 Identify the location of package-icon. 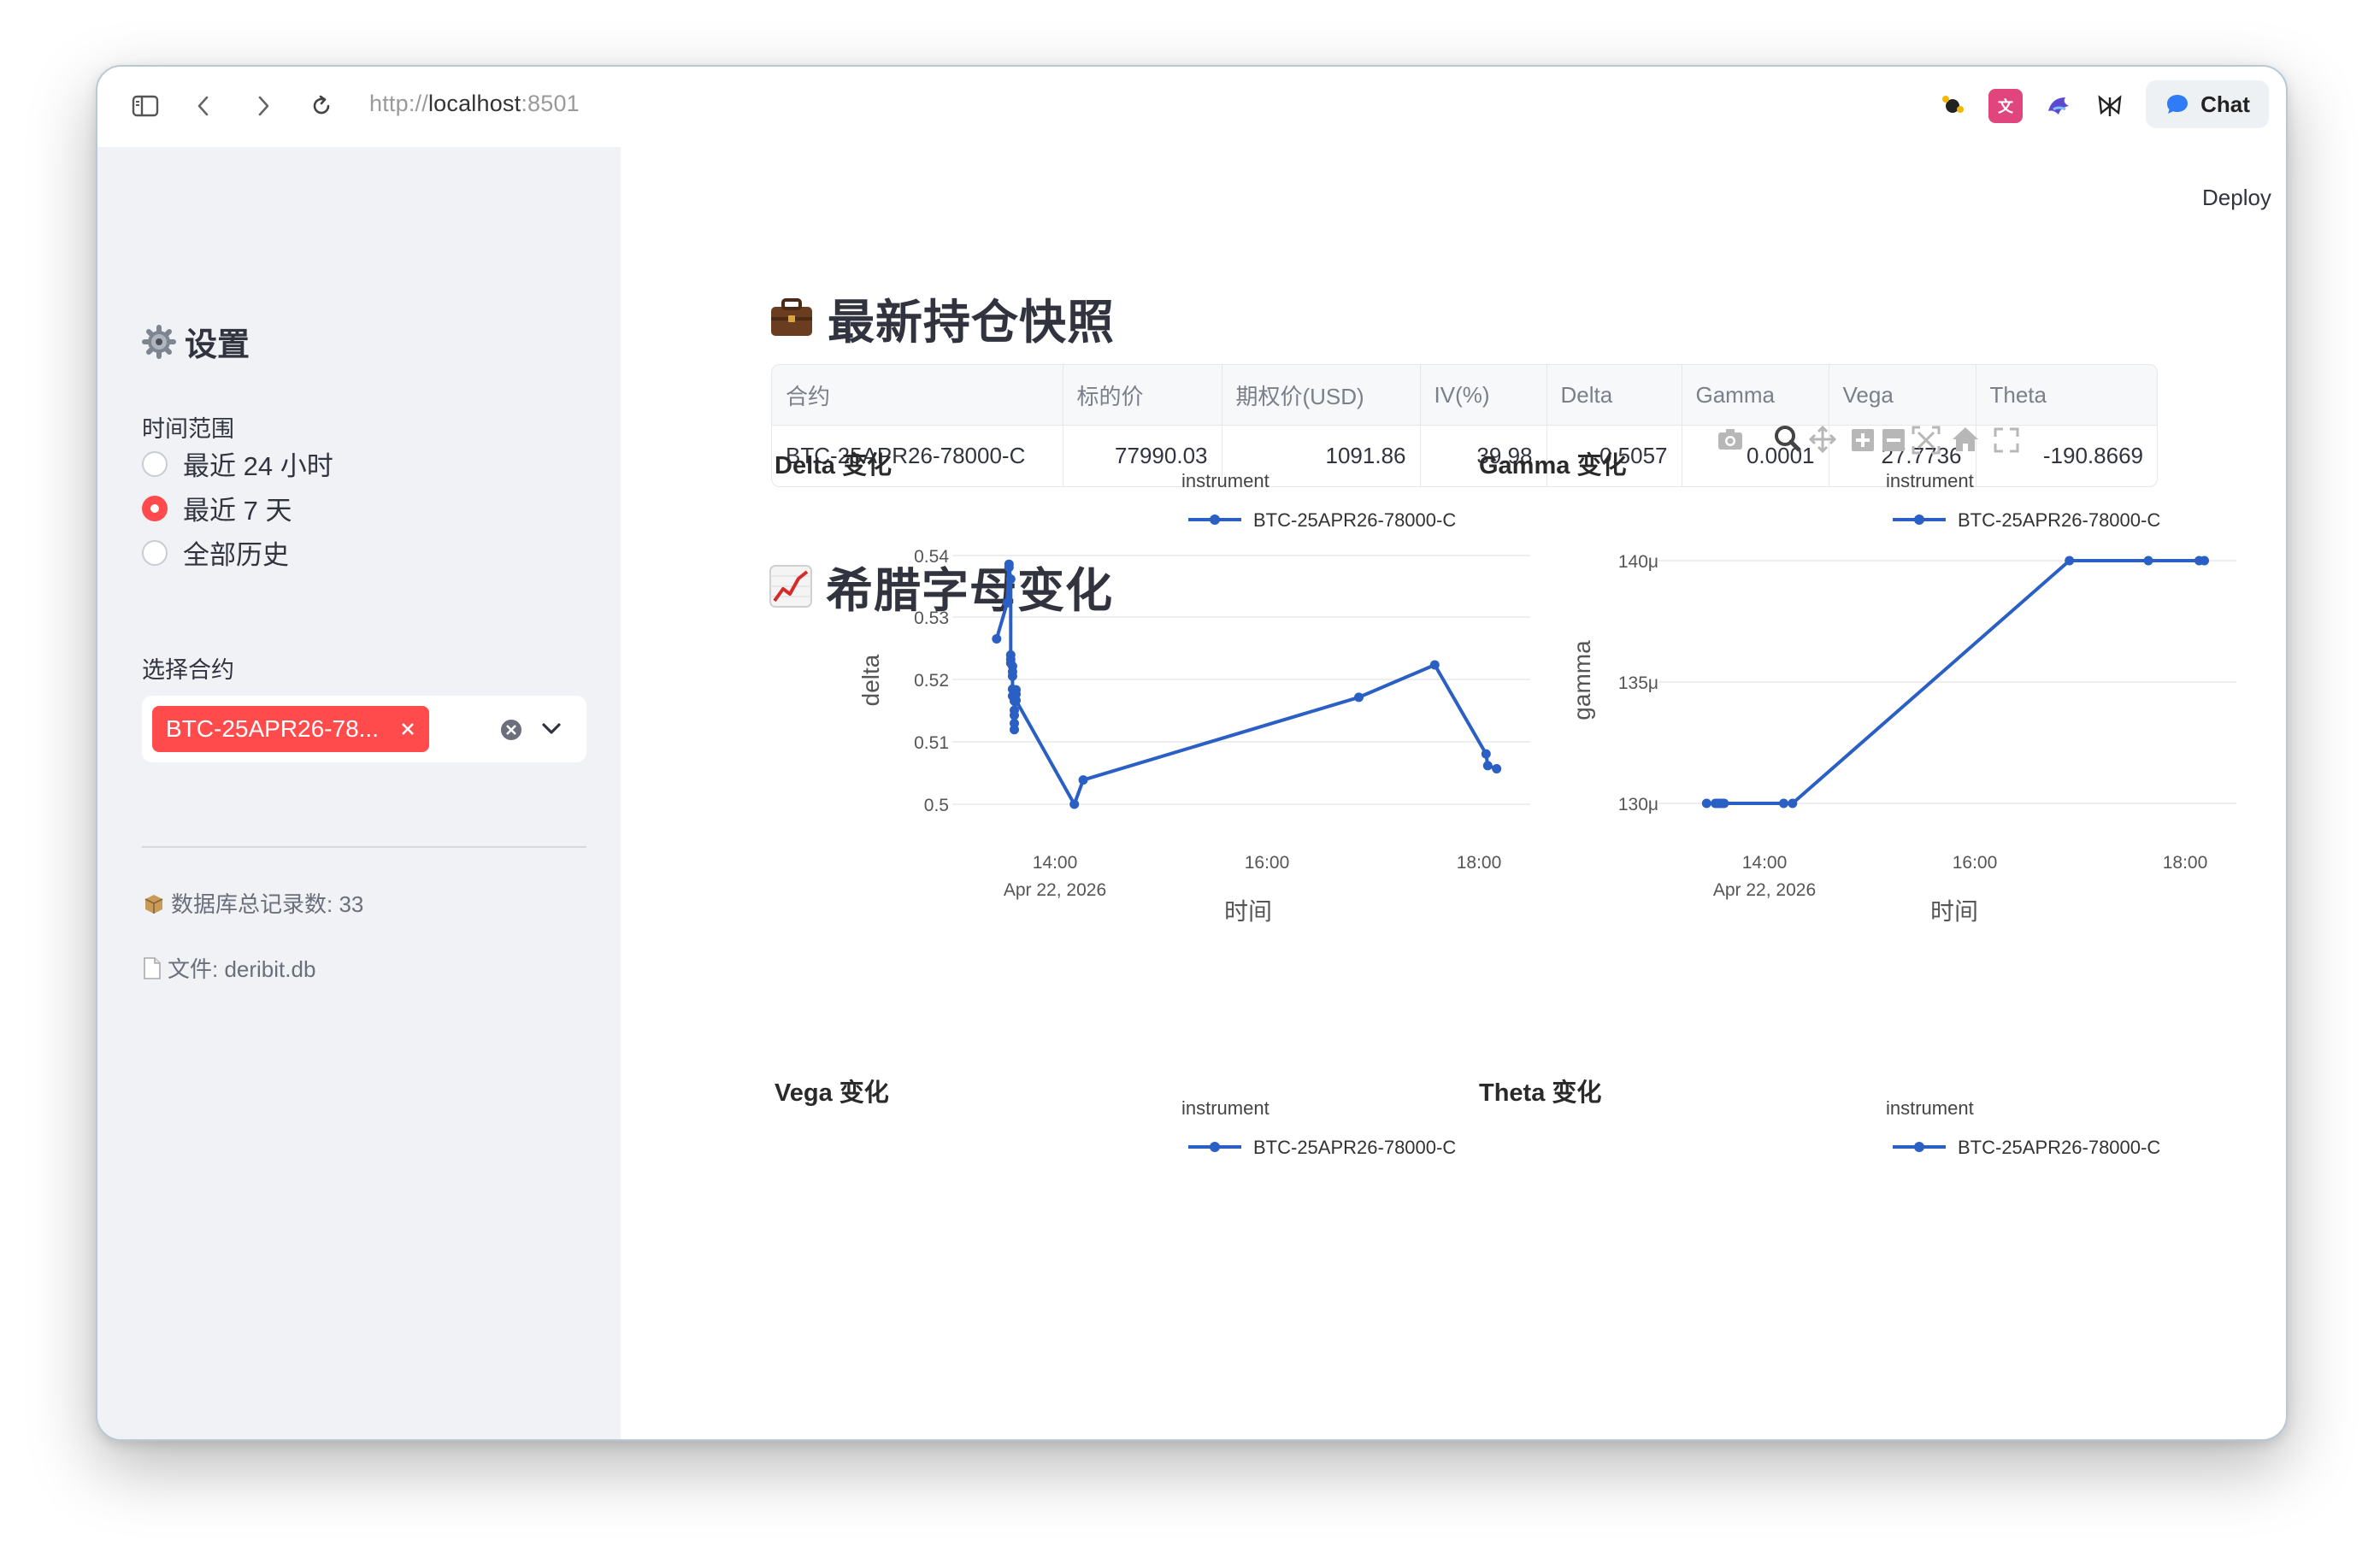
(153, 904).